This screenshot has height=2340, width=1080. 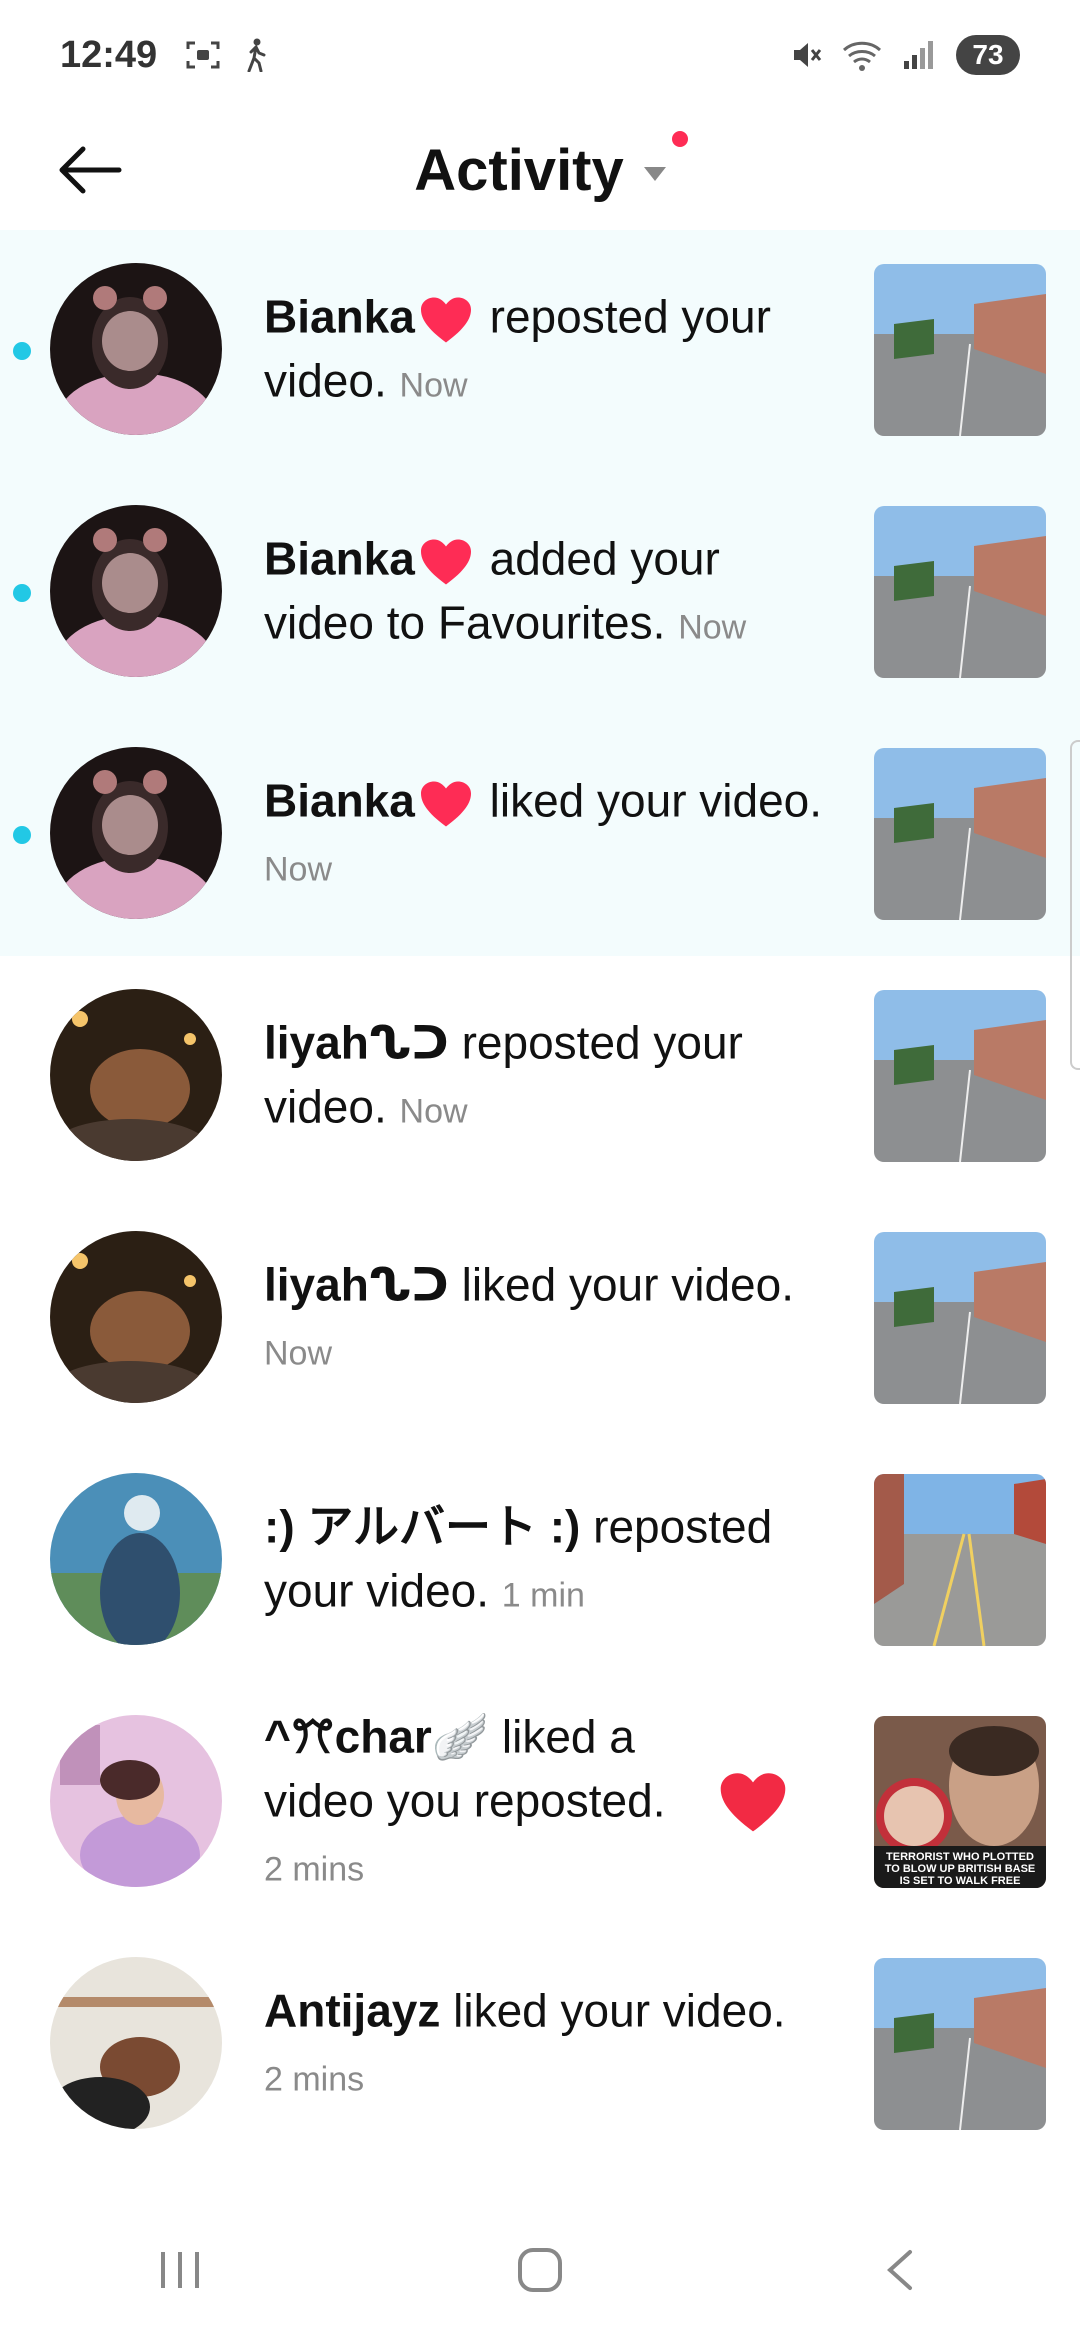 I want to click on username-link: :) アルバート :), so click(x=422, y=1527).